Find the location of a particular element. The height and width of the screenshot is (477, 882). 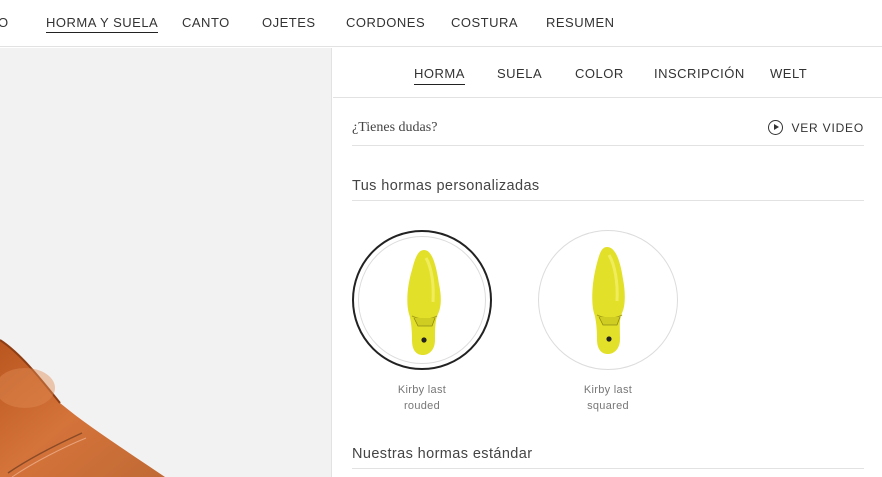

topnav-item-resumen: RESUMEN is located at coordinates (580, 22).